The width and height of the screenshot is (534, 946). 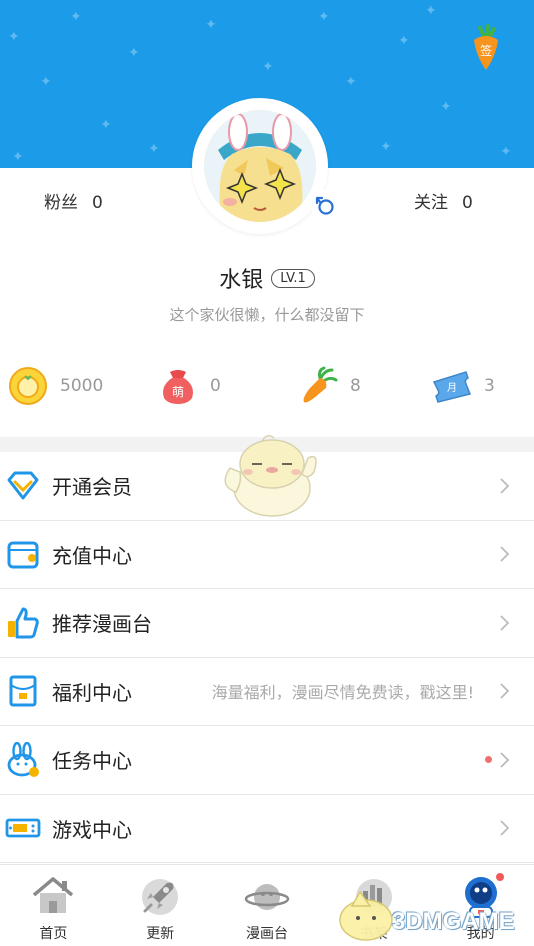 What do you see at coordinates (267, 897) in the screenshot?
I see `planet-icon` at bounding box center [267, 897].